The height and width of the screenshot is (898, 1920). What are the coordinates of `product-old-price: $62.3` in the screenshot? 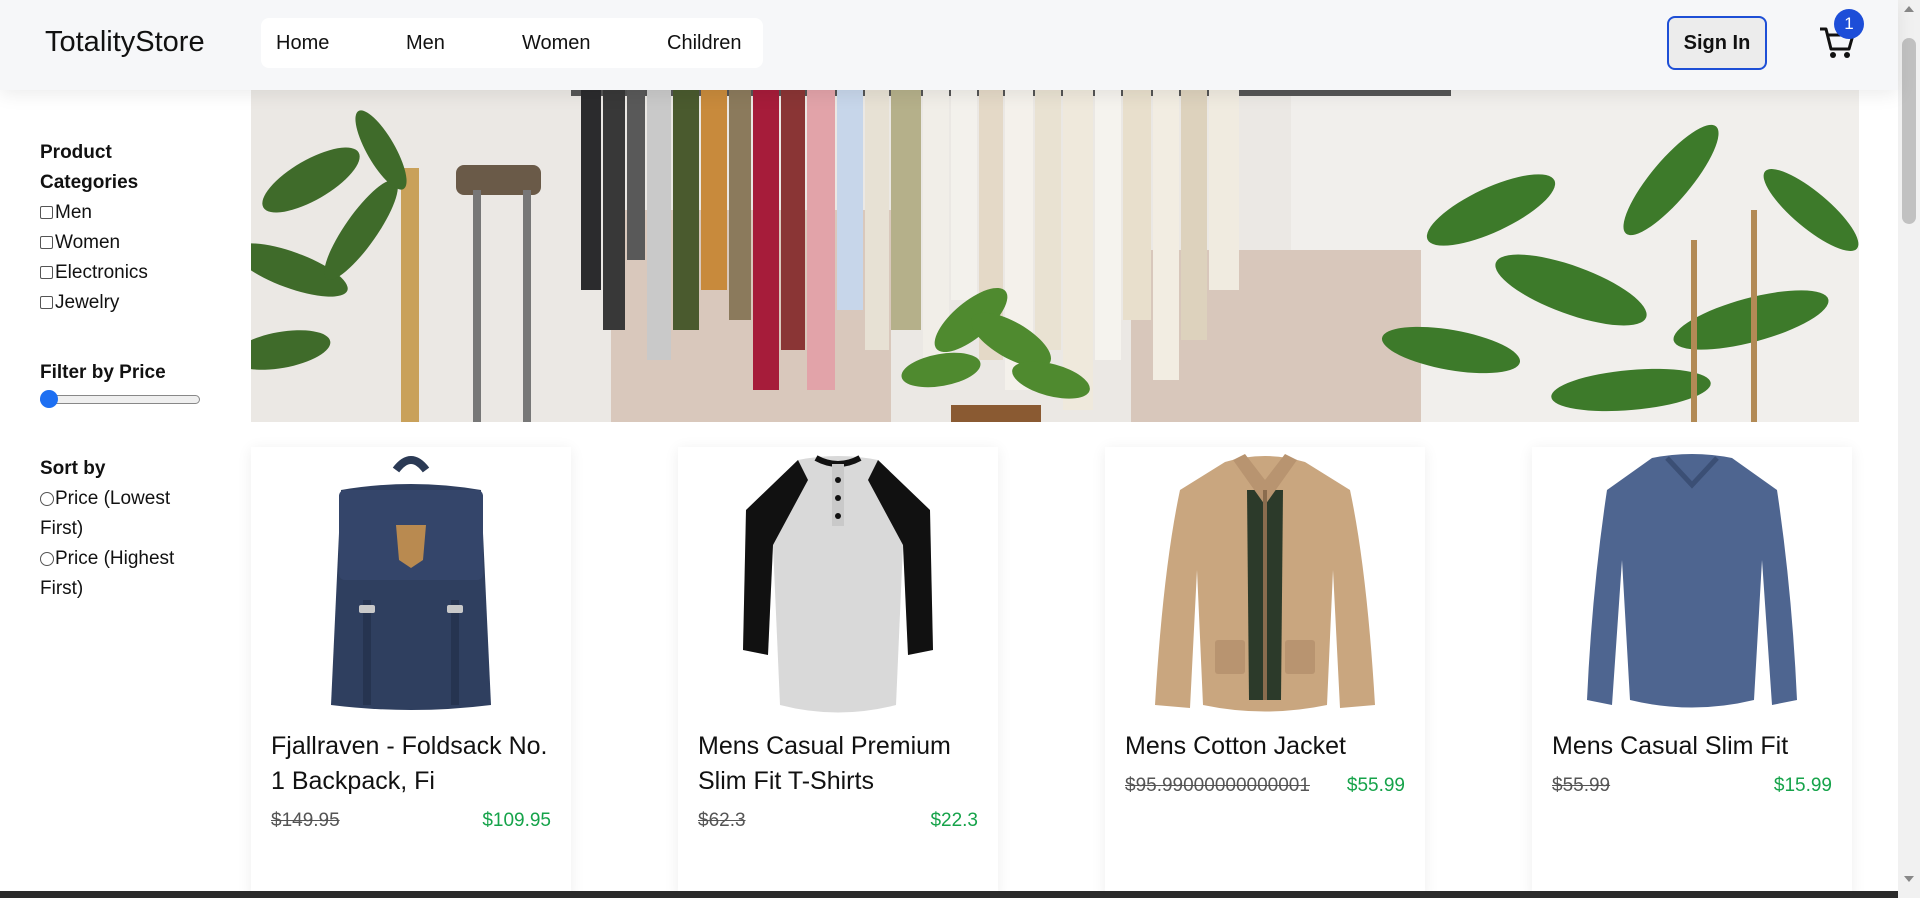 It's located at (722, 820).